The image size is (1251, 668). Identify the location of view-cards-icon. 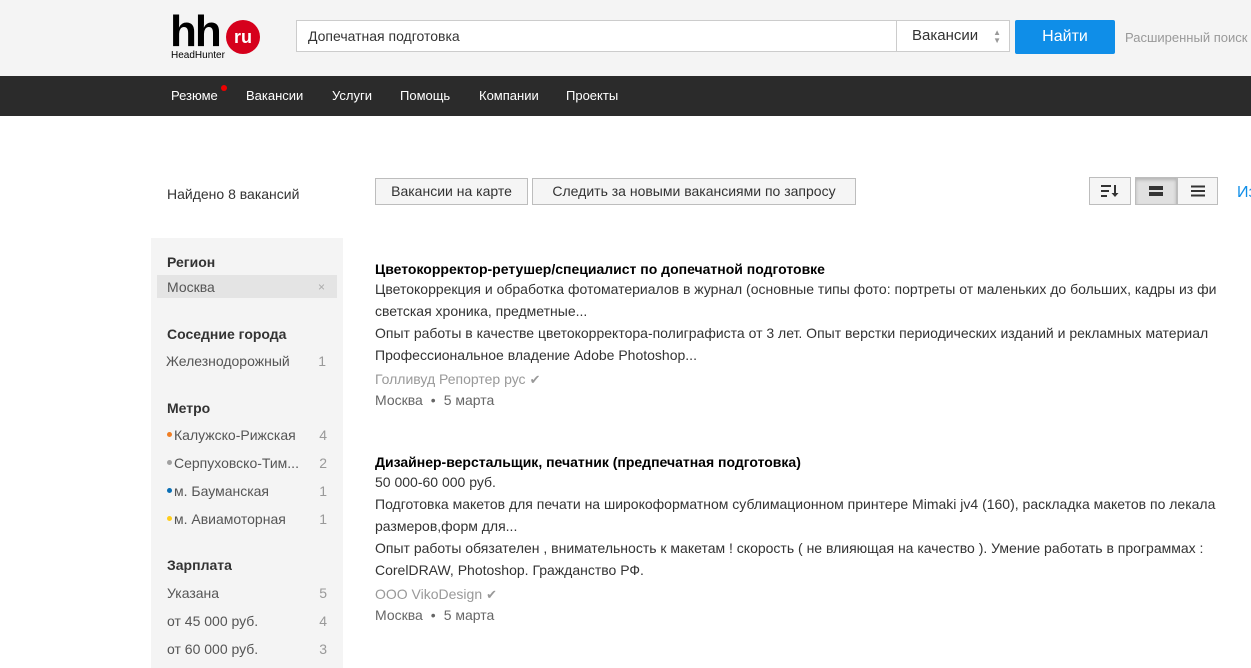
(1156, 191).